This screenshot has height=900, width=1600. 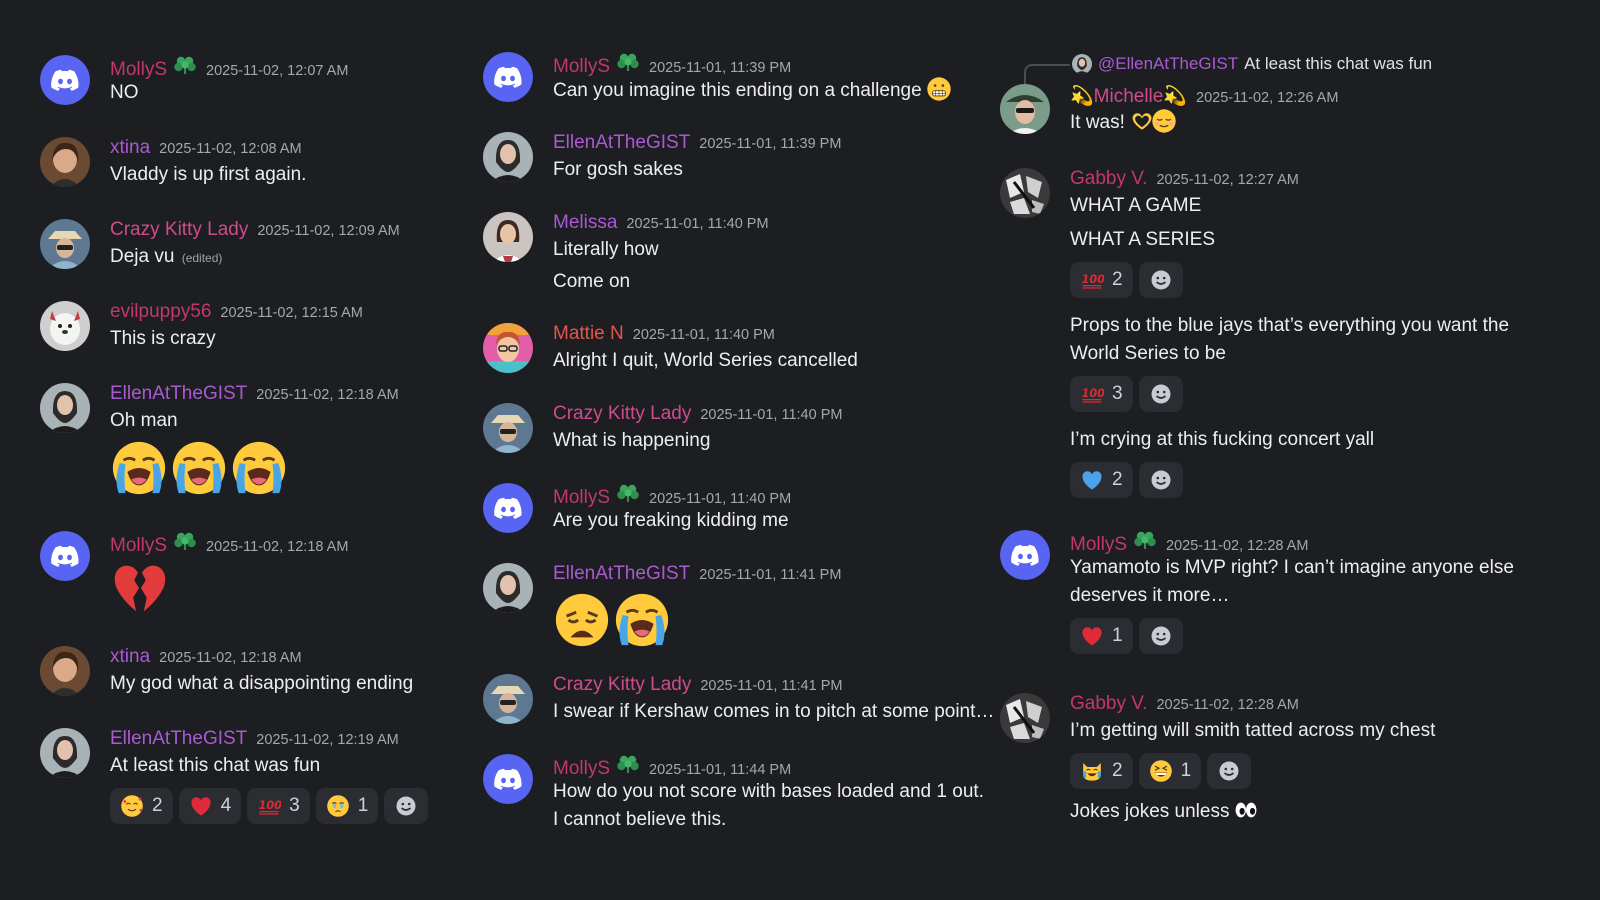 What do you see at coordinates (1143, 239) in the screenshot?
I see `message-text: WHAT A SERIES` at bounding box center [1143, 239].